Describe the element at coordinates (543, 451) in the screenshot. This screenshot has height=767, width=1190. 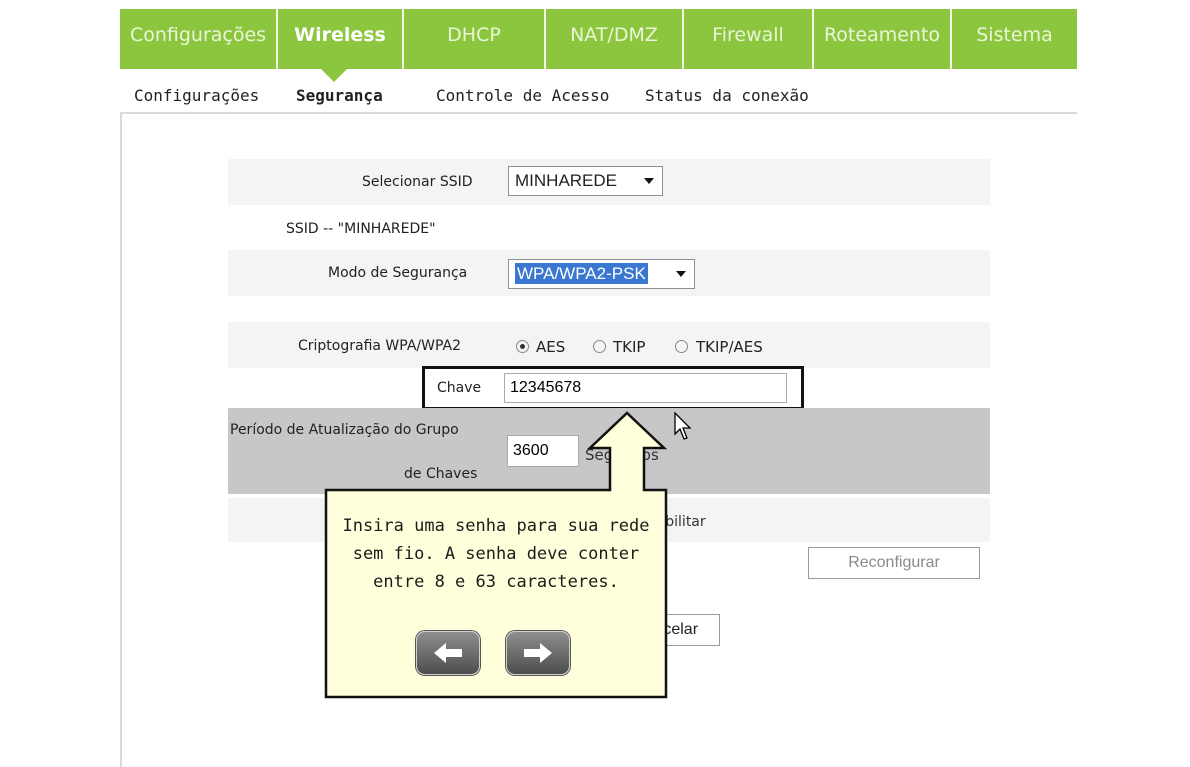
I see `group-period-input` at that location.